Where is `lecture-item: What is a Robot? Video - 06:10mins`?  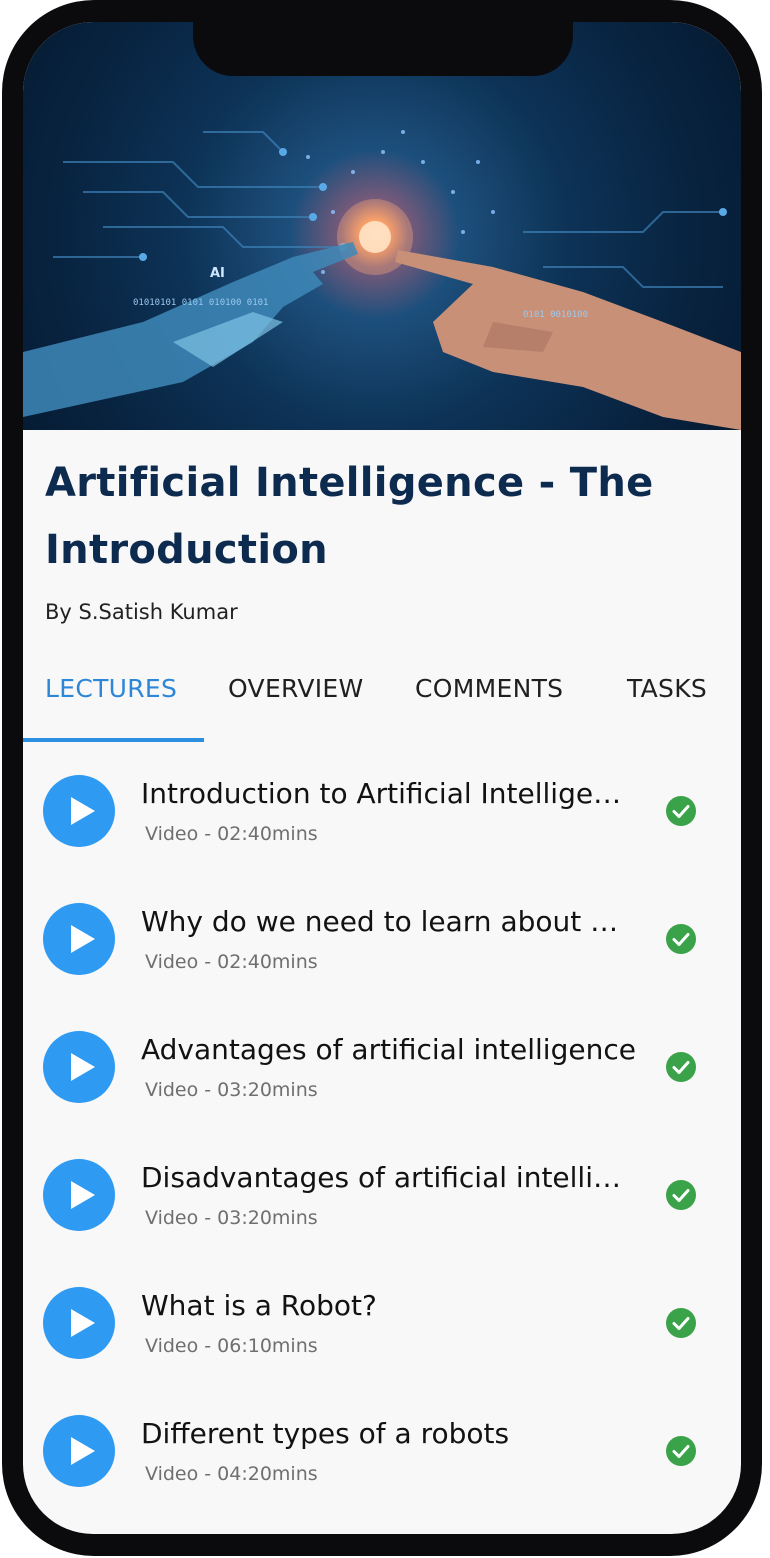
lecture-item: What is a Robot? Video - 06:10mins is located at coordinates (382, 1343).